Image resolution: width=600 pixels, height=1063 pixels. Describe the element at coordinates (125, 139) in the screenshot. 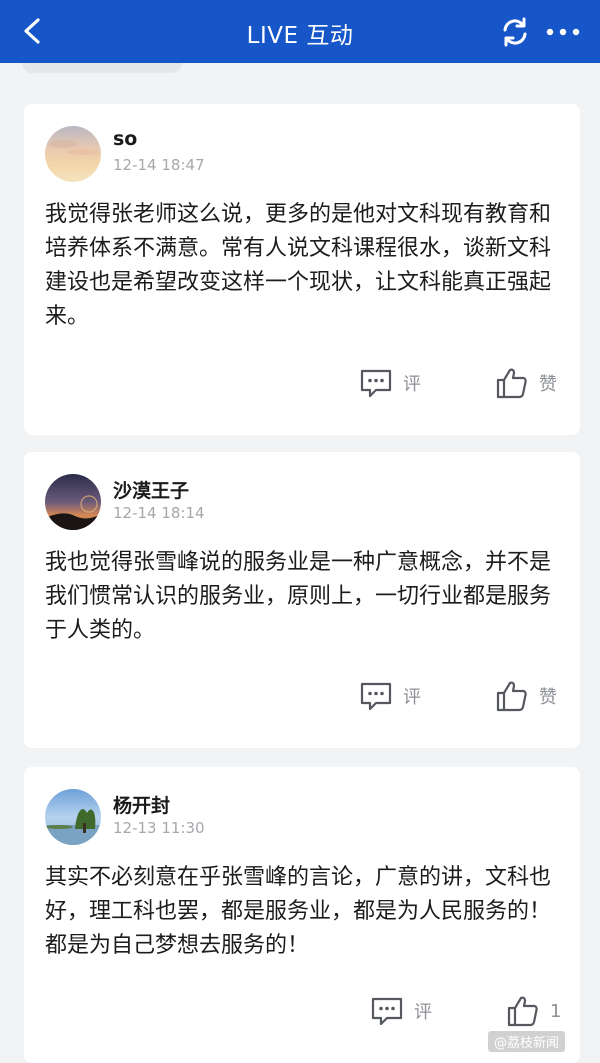

I see `author-name: so` at that location.